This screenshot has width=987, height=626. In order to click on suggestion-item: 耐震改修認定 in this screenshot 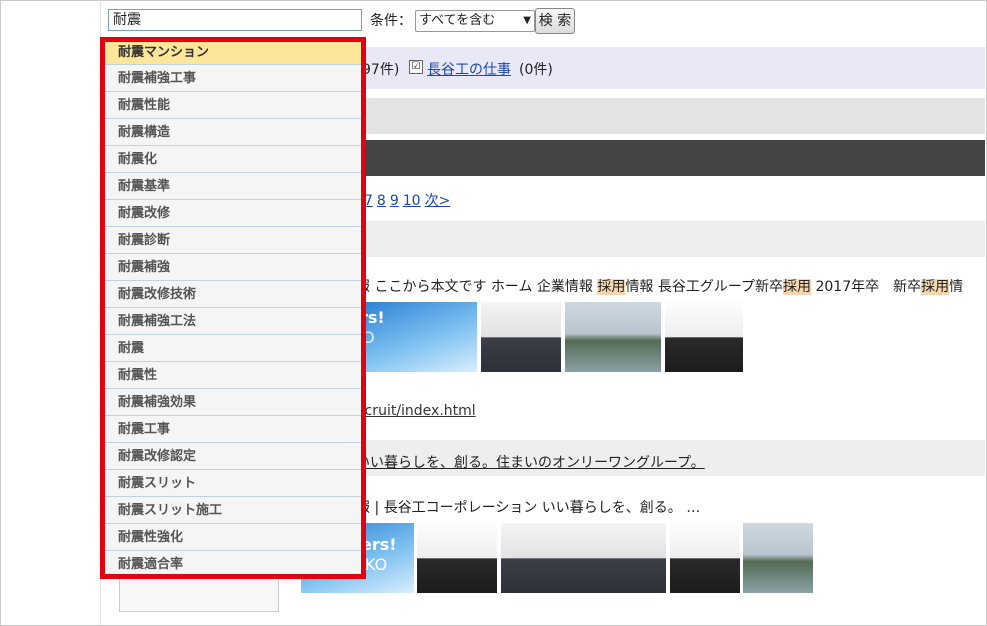, I will do `click(233, 456)`.